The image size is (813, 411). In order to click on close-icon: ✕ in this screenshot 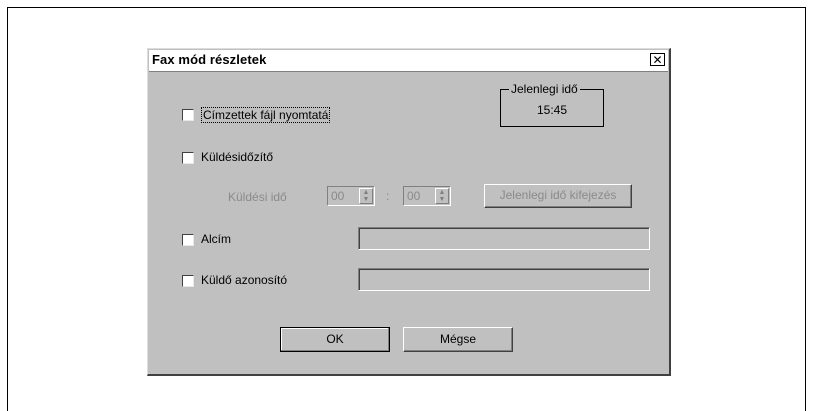, I will do `click(657, 59)`.